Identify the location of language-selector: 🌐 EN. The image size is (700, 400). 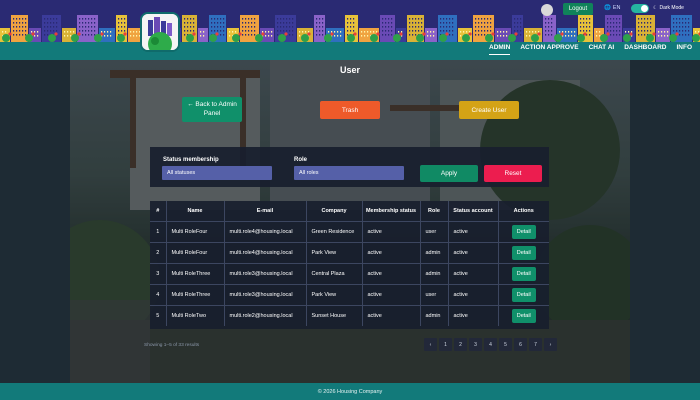
(612, 8).